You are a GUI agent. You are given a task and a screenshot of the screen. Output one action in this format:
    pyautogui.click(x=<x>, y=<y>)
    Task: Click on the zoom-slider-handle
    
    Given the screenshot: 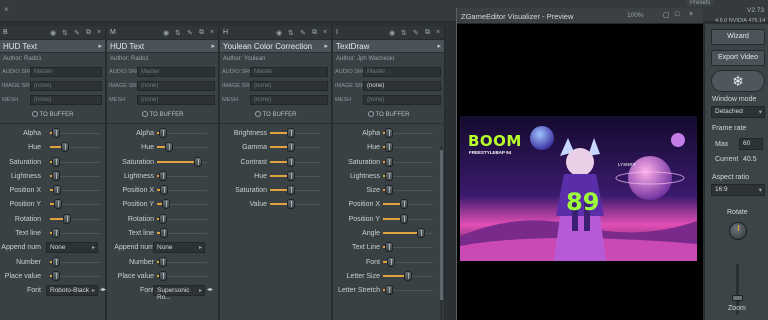 What is the action you would take?
    pyautogui.click(x=737, y=298)
    